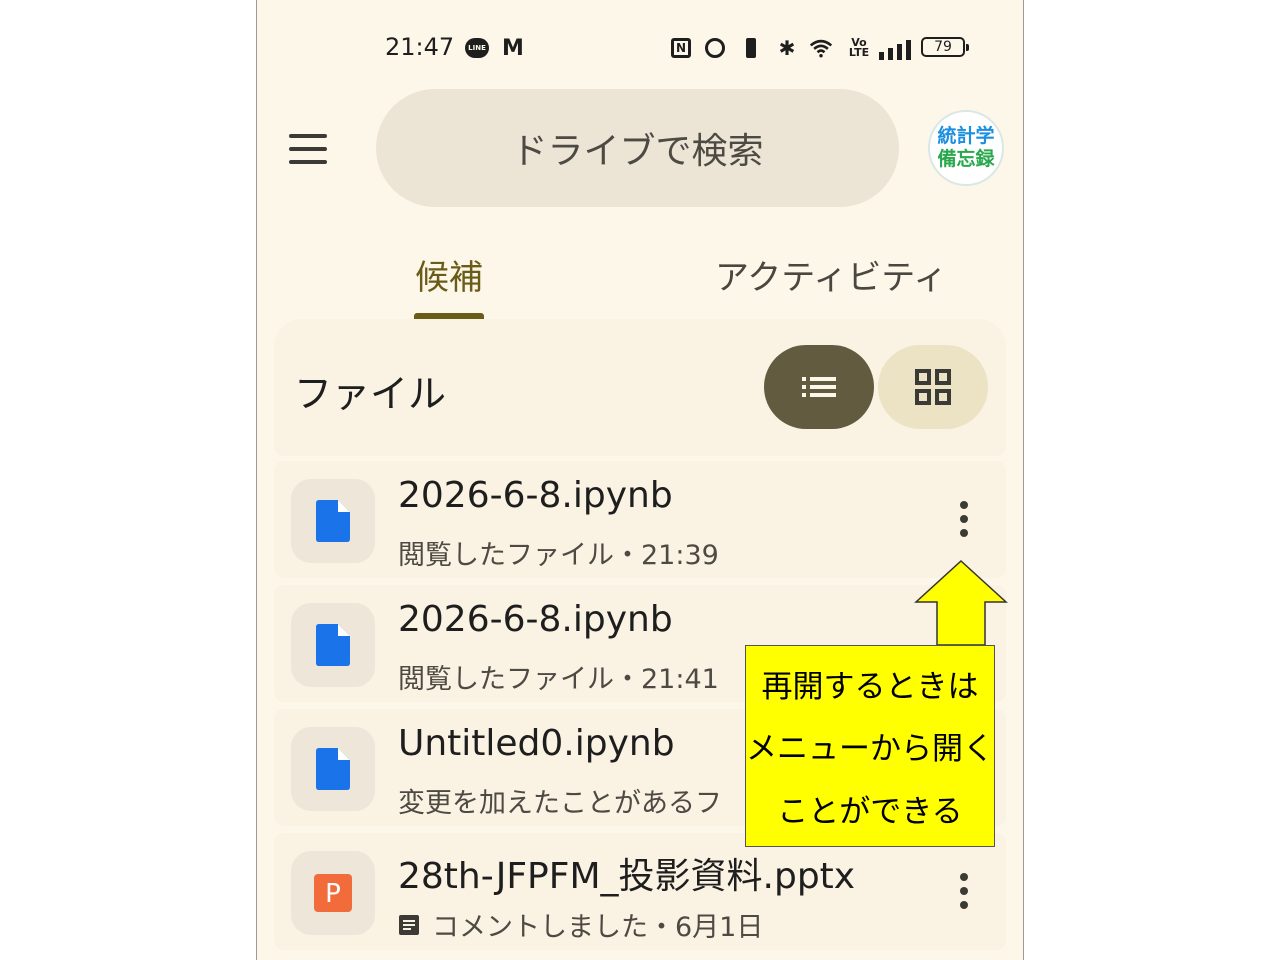 The width and height of the screenshot is (1280, 960). I want to click on bluetooth-icon: ✱, so click(787, 48).